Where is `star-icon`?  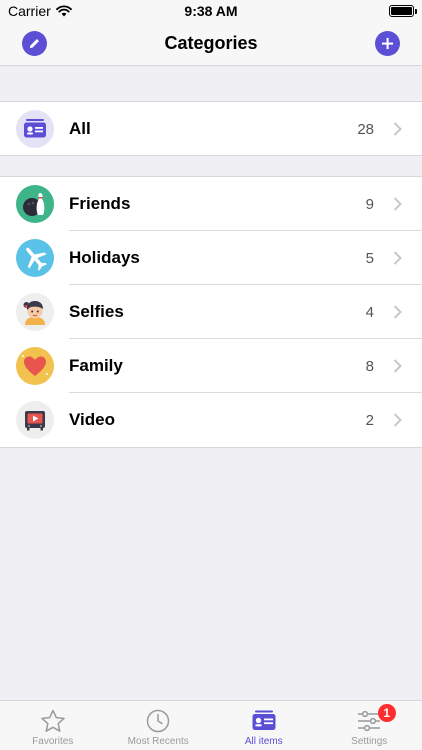
star-icon is located at coordinates (53, 720).